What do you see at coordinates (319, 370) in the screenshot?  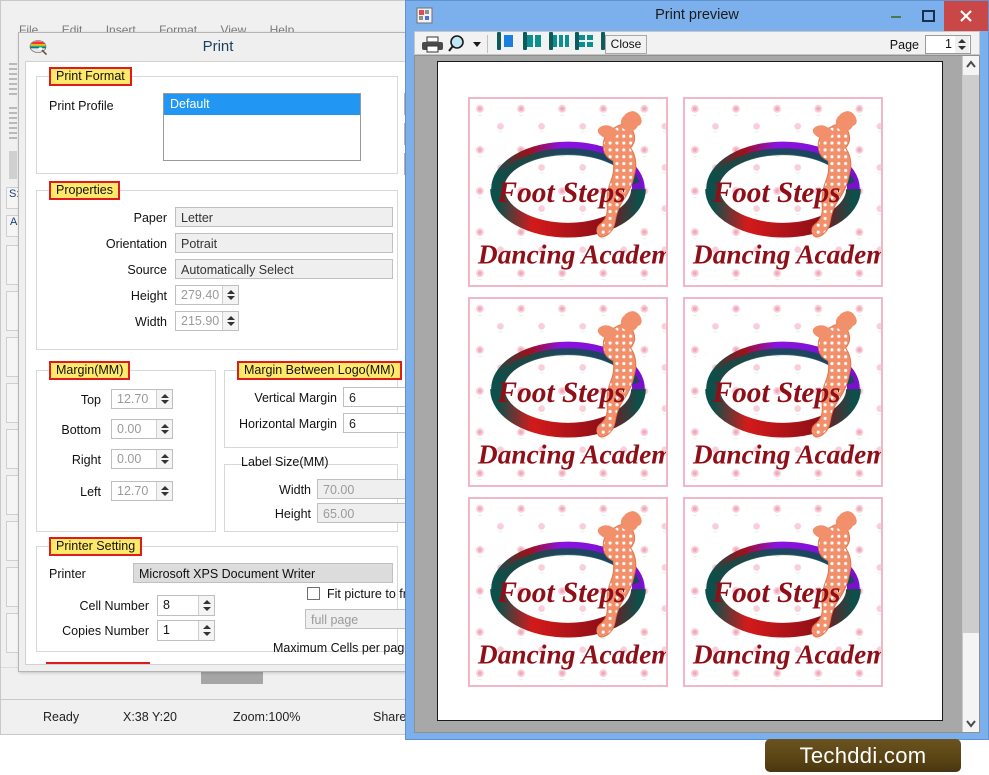 I see `margin-between-logo-group-title: Margin Between Logo(MM)` at bounding box center [319, 370].